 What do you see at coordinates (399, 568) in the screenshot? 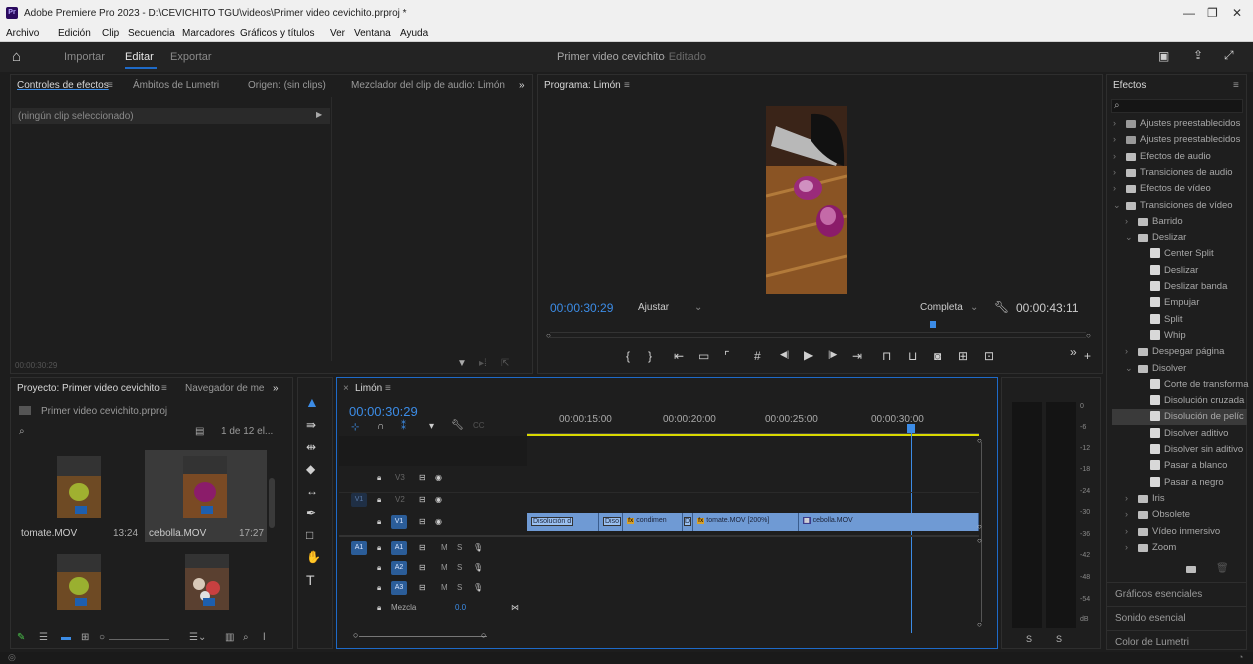
I see `track-a2-label: A2` at bounding box center [399, 568].